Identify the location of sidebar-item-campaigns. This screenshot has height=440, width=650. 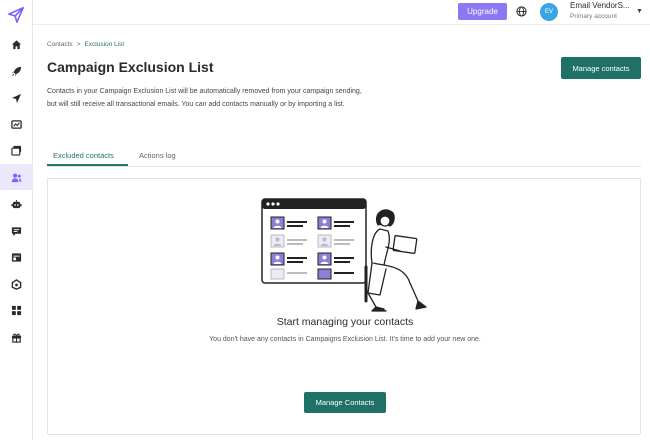
(16, 98).